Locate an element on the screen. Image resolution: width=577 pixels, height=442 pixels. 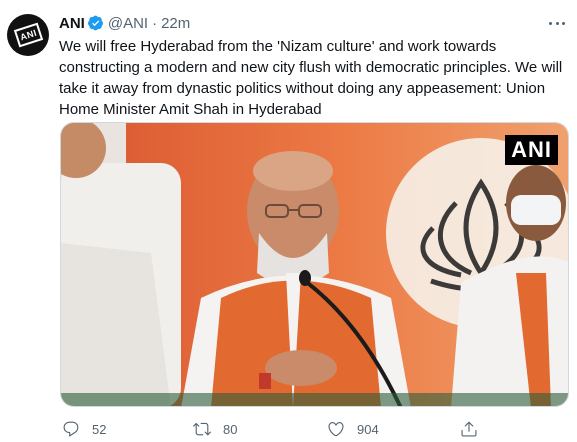
heart-icon is located at coordinates (336, 429).